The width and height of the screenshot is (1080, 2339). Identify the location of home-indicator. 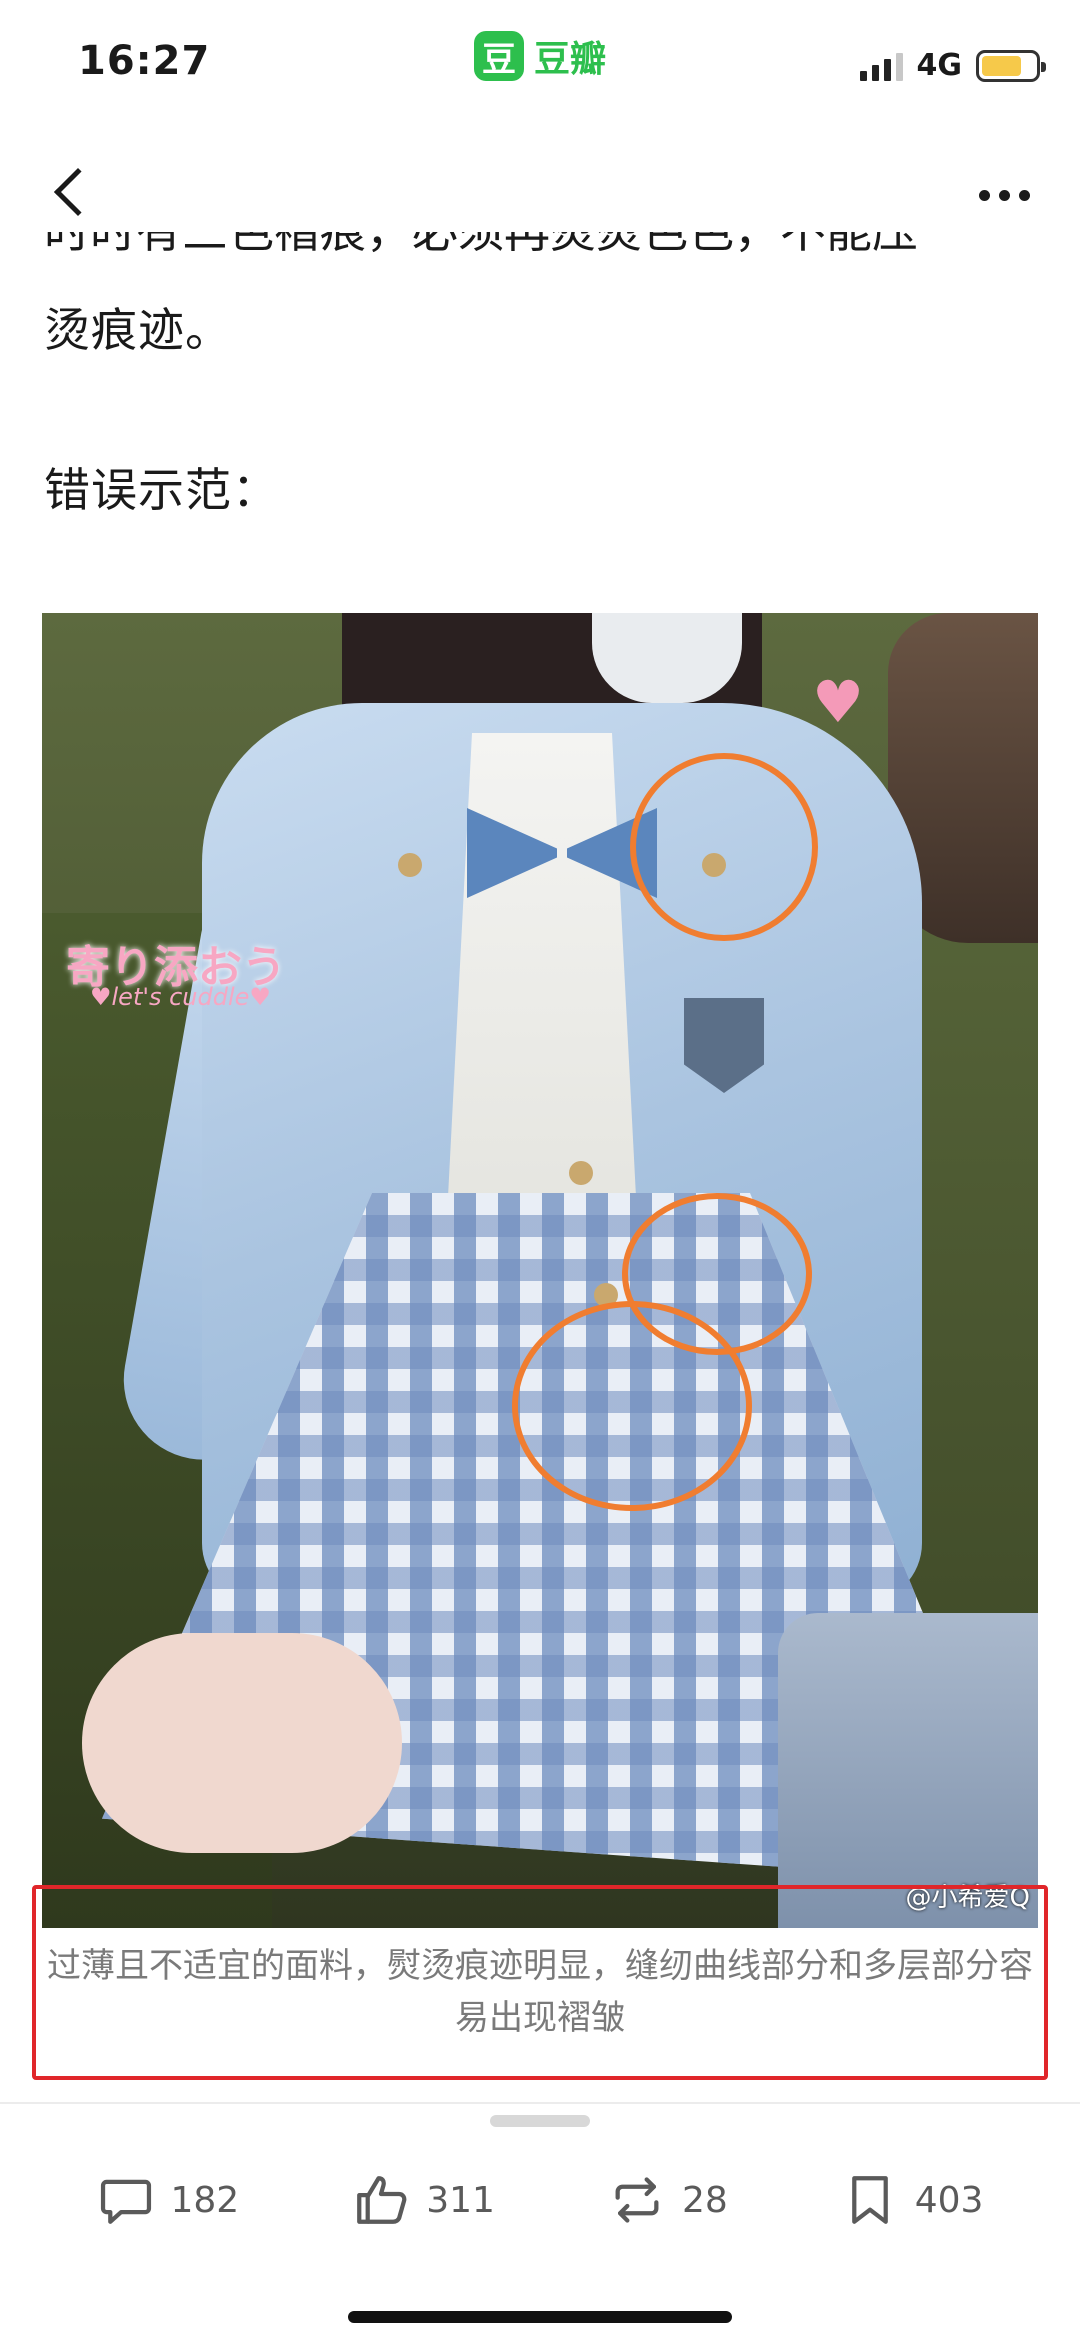
(540, 2317).